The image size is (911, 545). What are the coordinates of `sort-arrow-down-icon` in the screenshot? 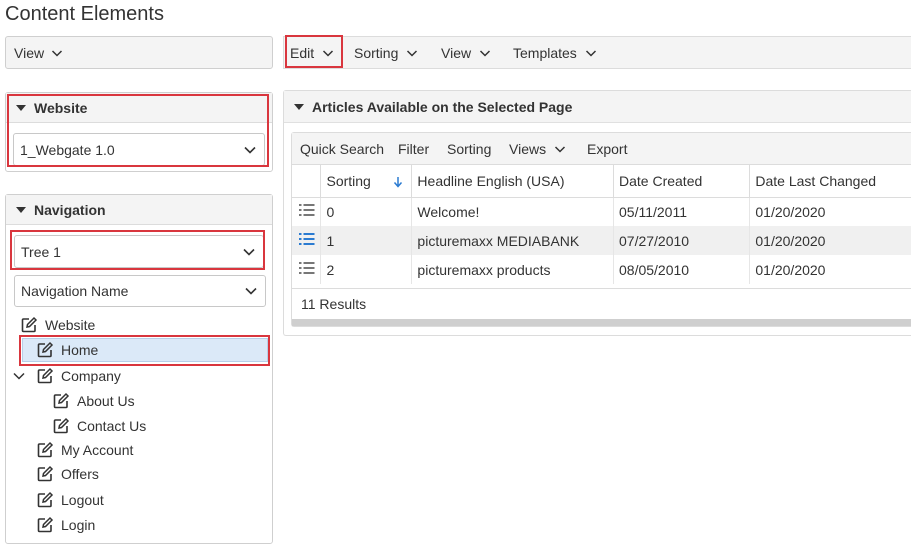 It's located at (398, 181).